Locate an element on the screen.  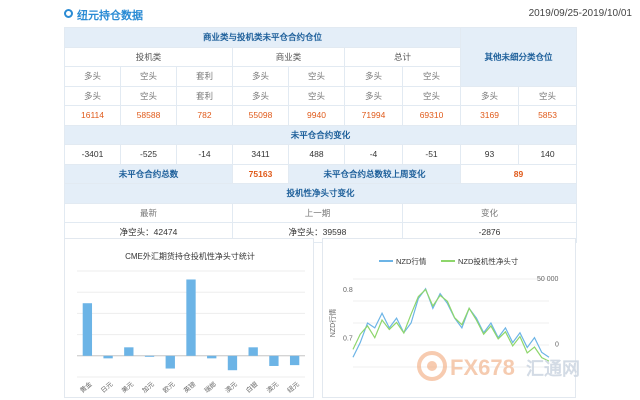
y-left-tick: 0.7 is located at coordinates (348, 339).